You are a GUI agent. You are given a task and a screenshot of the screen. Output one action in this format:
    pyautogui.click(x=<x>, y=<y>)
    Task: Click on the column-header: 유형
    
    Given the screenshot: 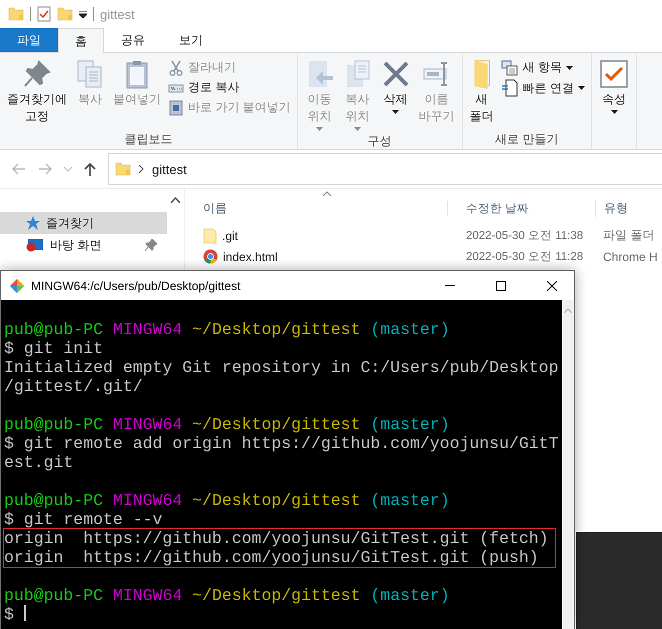 What is the action you would take?
    pyautogui.click(x=611, y=208)
    